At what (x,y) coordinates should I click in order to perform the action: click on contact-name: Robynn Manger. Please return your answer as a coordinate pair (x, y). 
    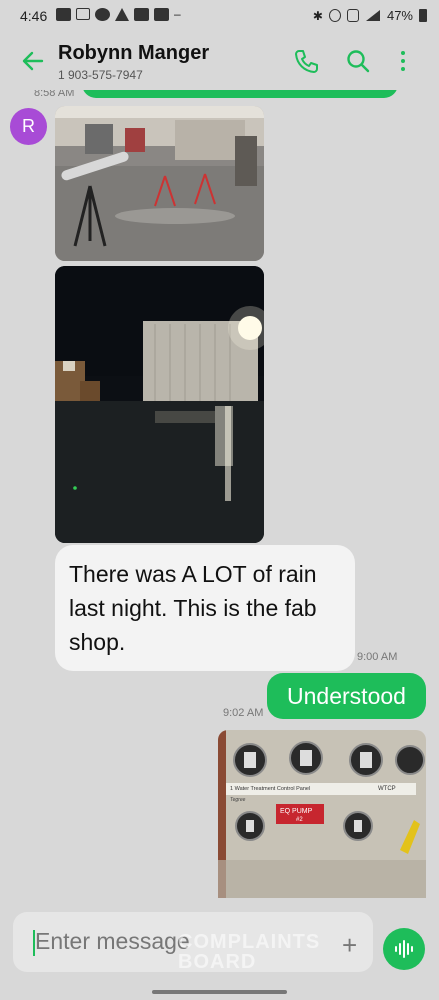
    Looking at the image, I should click on (133, 53).